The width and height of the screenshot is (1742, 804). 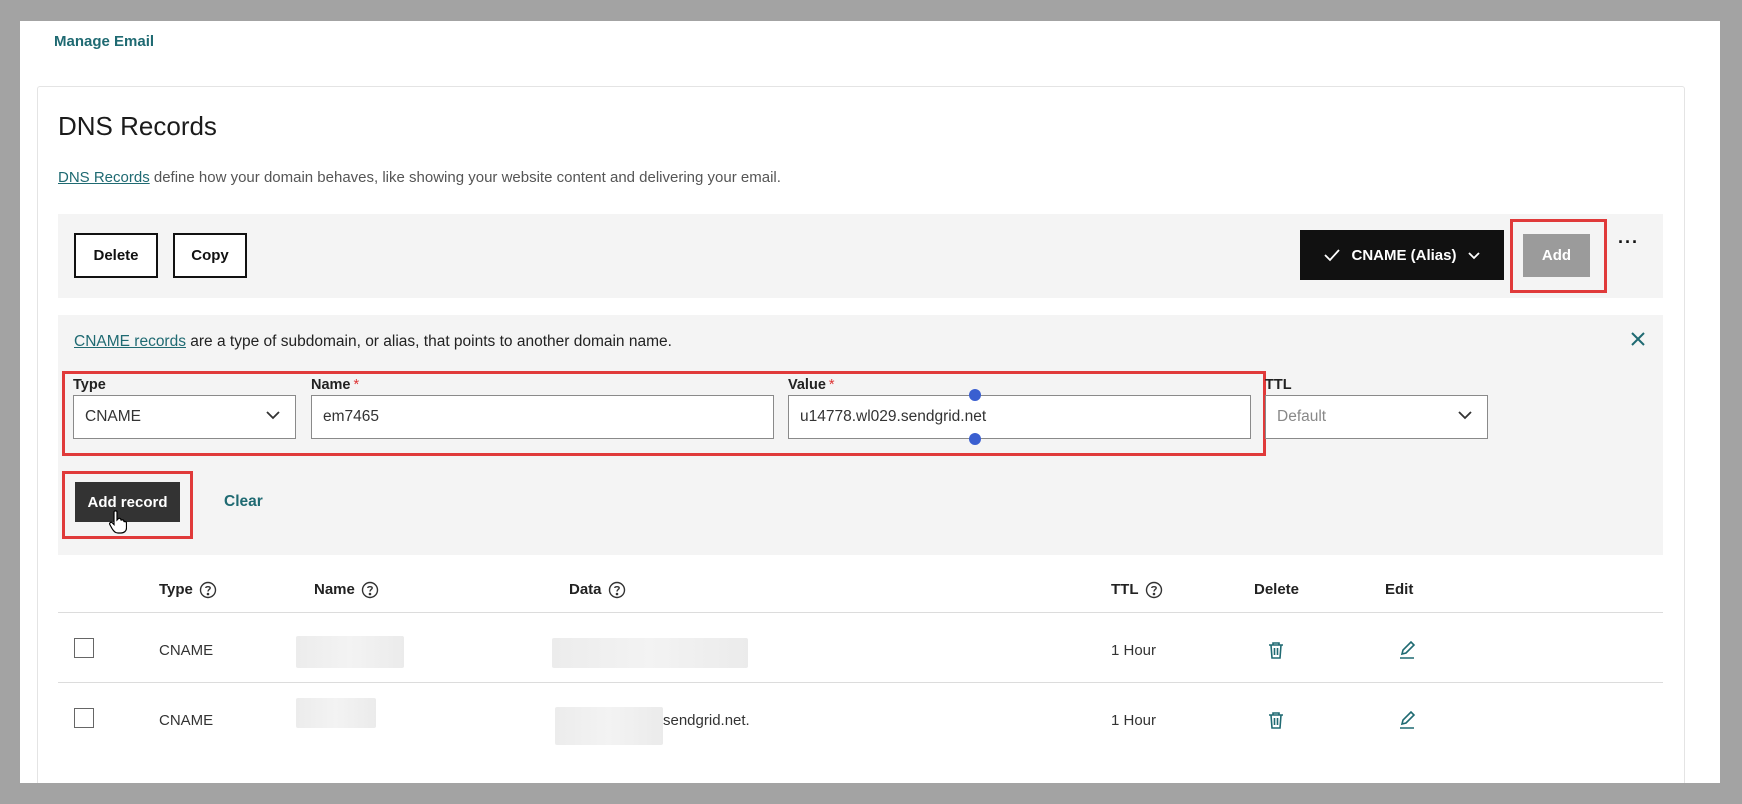 I want to click on value-input: u14778.wl029.sendgrid.net, so click(x=1019, y=417).